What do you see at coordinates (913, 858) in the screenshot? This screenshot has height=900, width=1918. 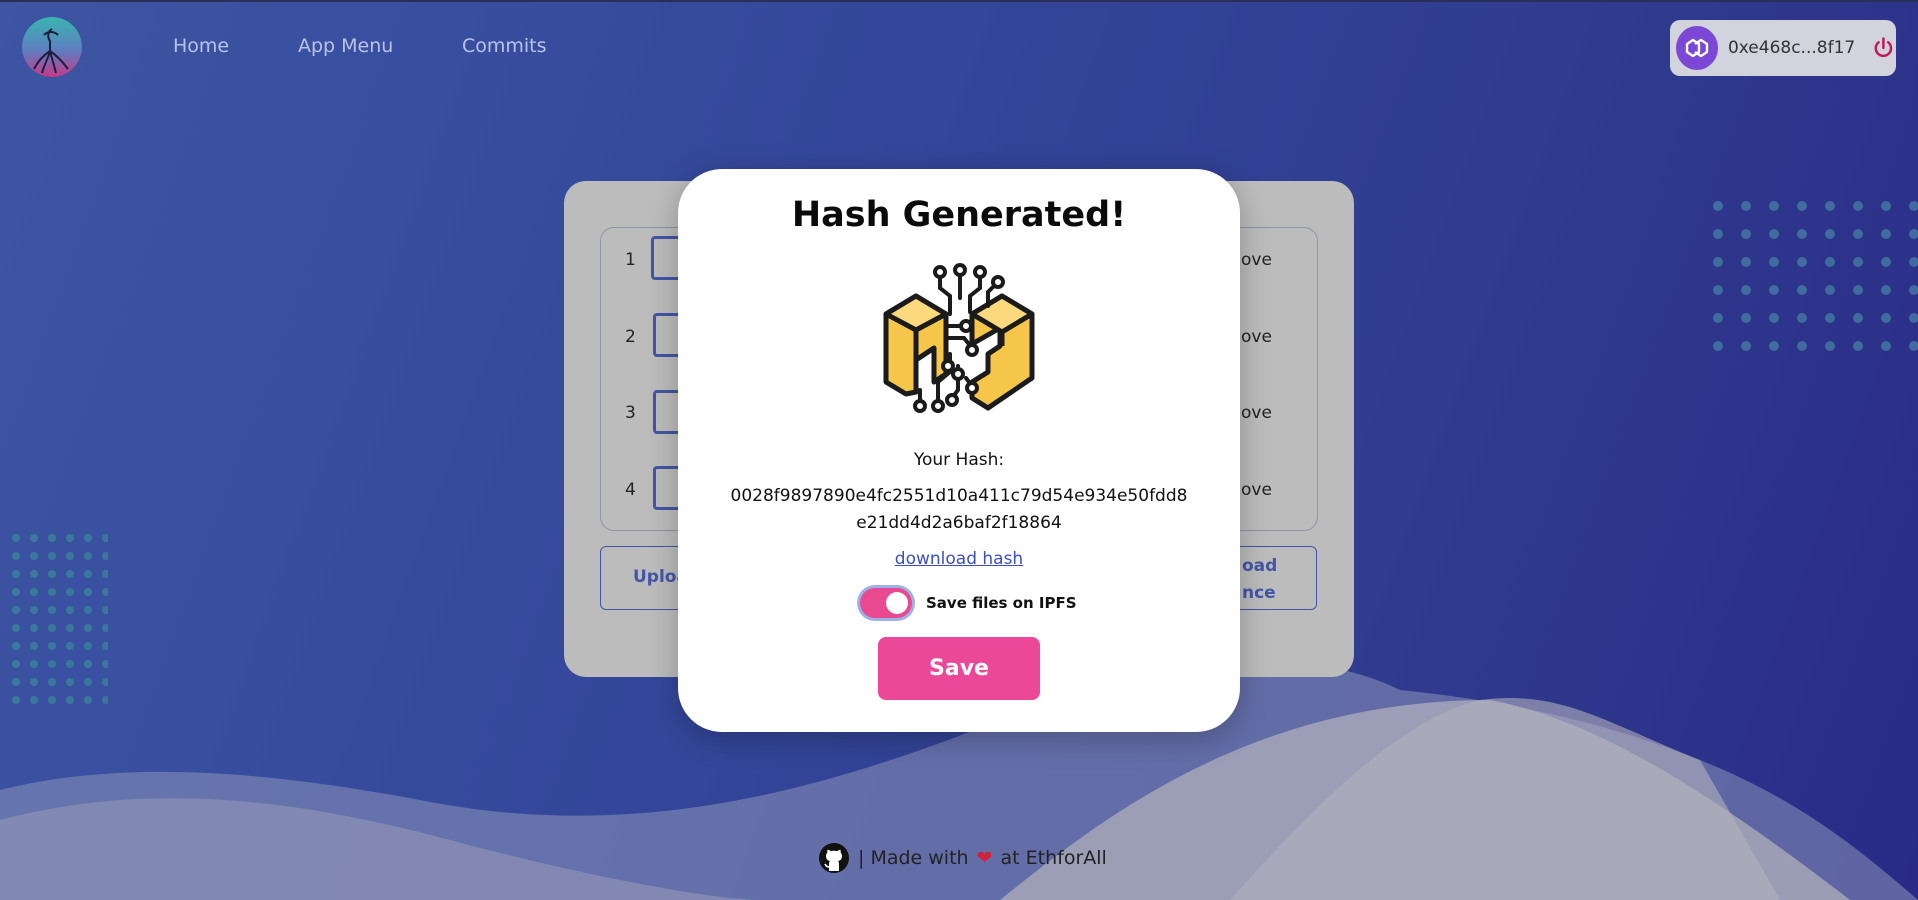 I see `footer-text-before: | Made with` at bounding box center [913, 858].